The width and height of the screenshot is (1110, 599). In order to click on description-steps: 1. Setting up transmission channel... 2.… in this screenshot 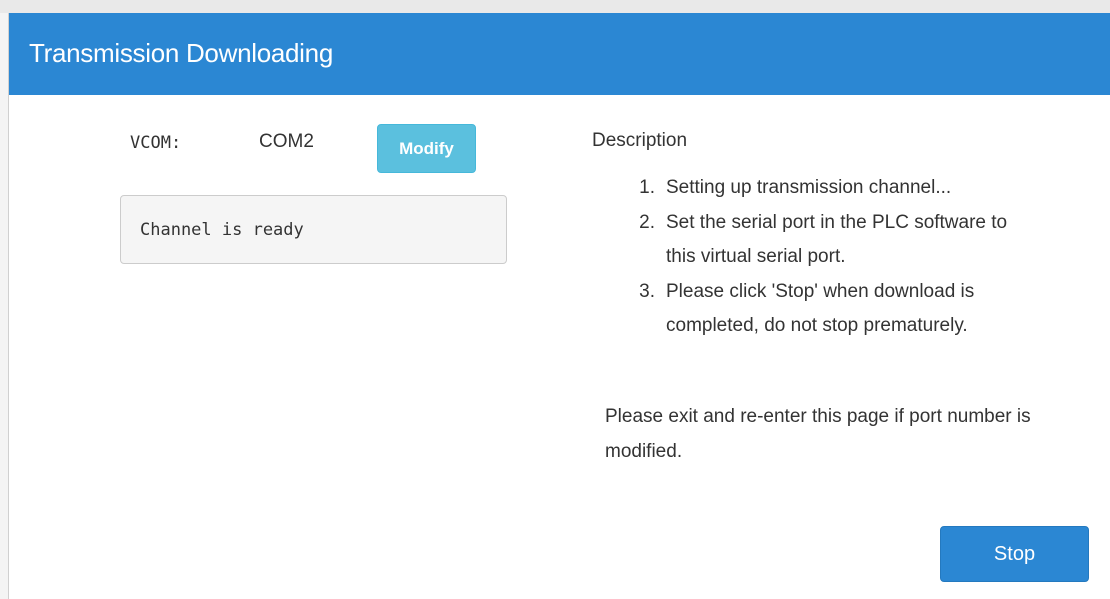, I will do `click(829, 257)`.